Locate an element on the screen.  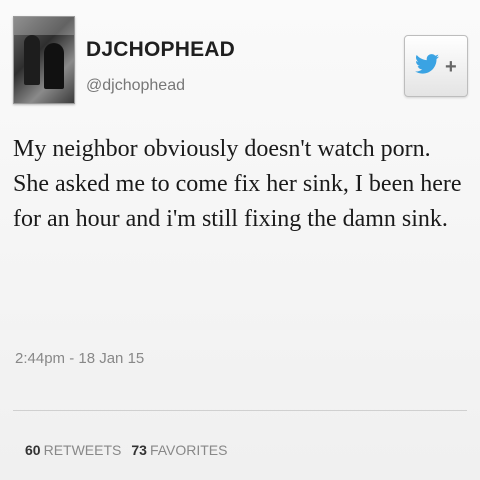
avatar-figure-left is located at coordinates (32, 60).